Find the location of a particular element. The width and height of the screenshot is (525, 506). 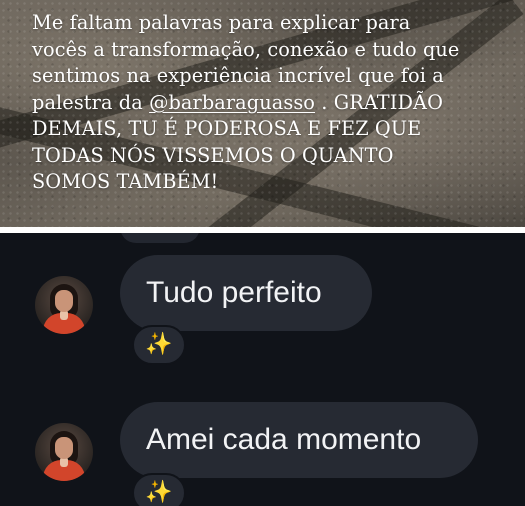

caption-line-with-mention: palestra da @barbaraguasso . GRATIDÃO is located at coordinates (267, 103).